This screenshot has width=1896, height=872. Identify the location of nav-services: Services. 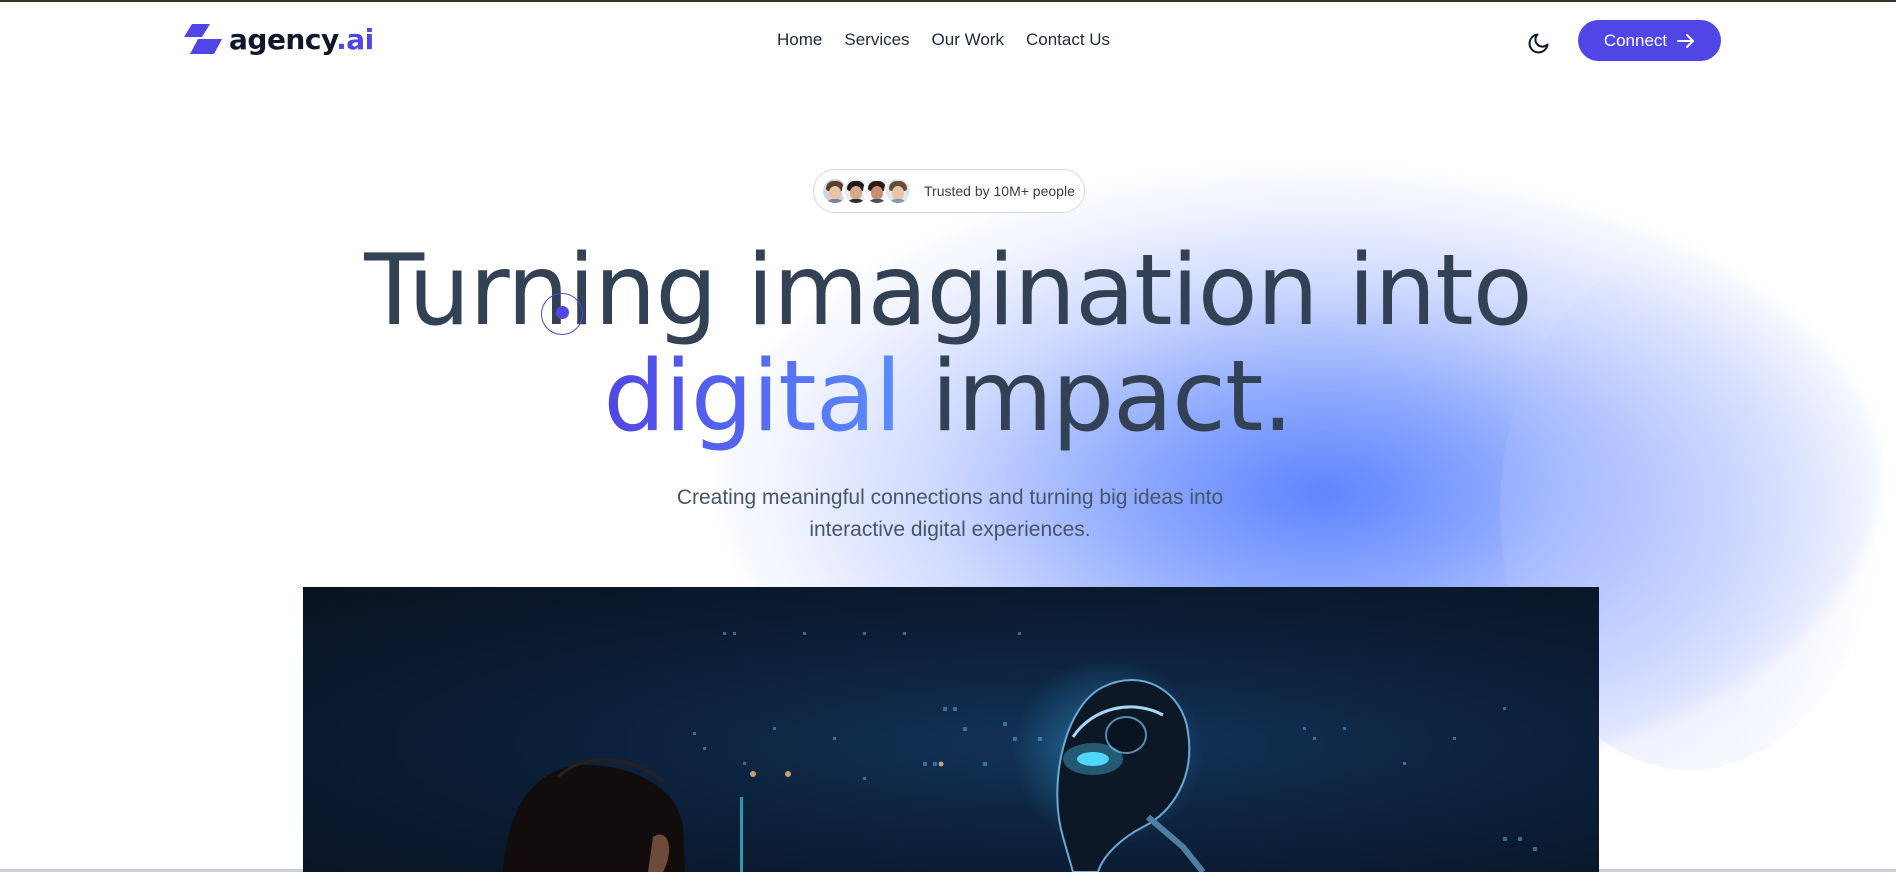
(876, 40).